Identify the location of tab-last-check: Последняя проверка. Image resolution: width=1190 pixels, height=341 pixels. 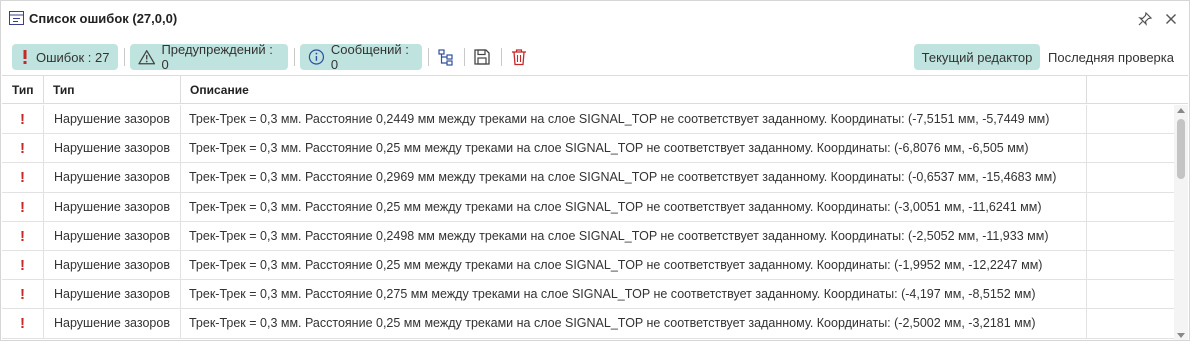
(1111, 57).